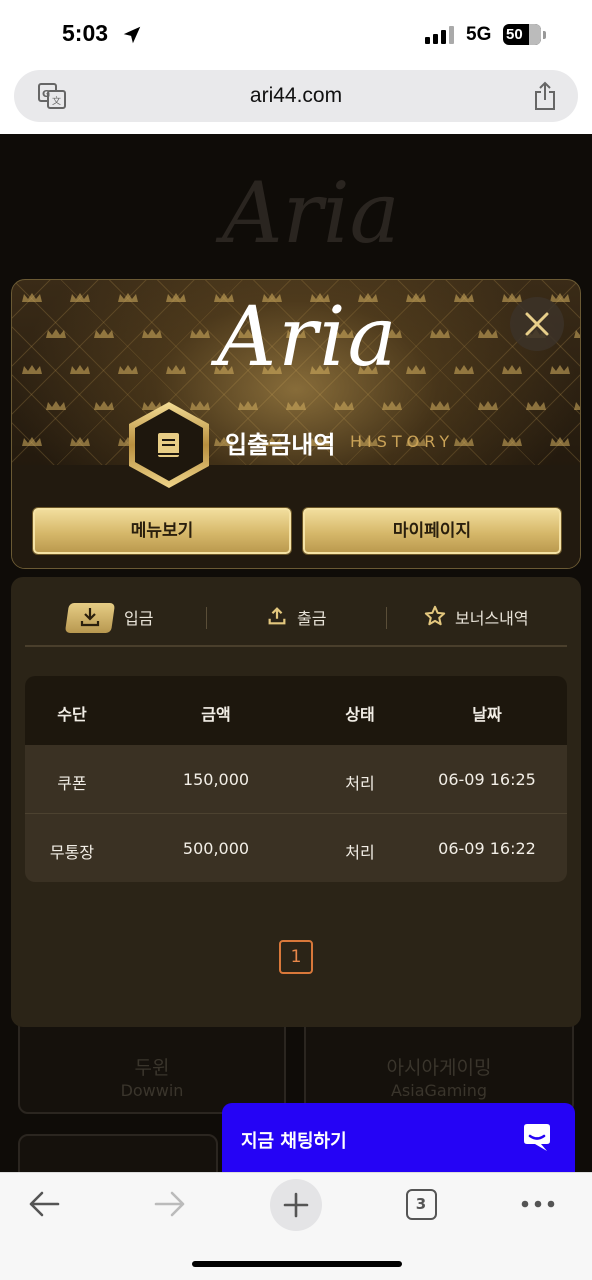  What do you see at coordinates (90, 617) in the screenshot?
I see `download-icon` at bounding box center [90, 617].